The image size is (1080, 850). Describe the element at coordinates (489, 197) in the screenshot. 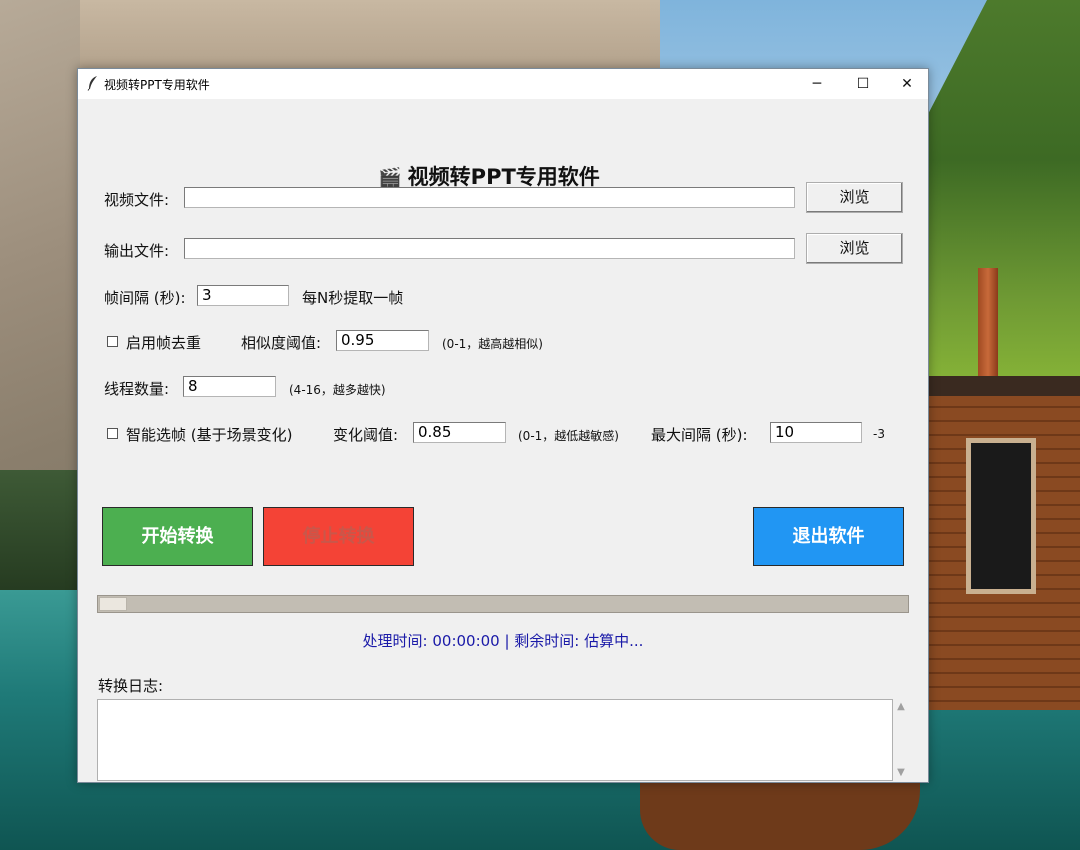

I see `video-file-input` at that location.